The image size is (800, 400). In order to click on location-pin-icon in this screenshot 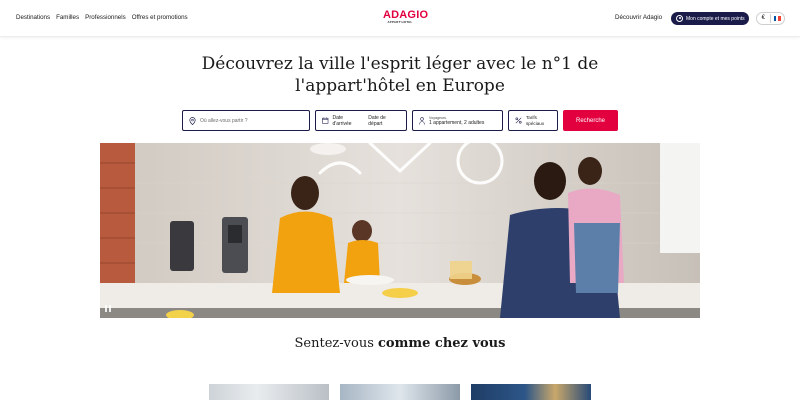, I will do `click(192, 120)`.